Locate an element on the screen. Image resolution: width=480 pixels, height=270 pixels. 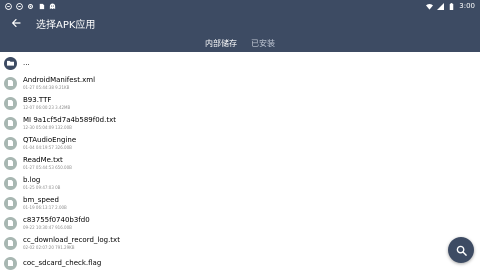
search-icon is located at coordinates (461, 250).